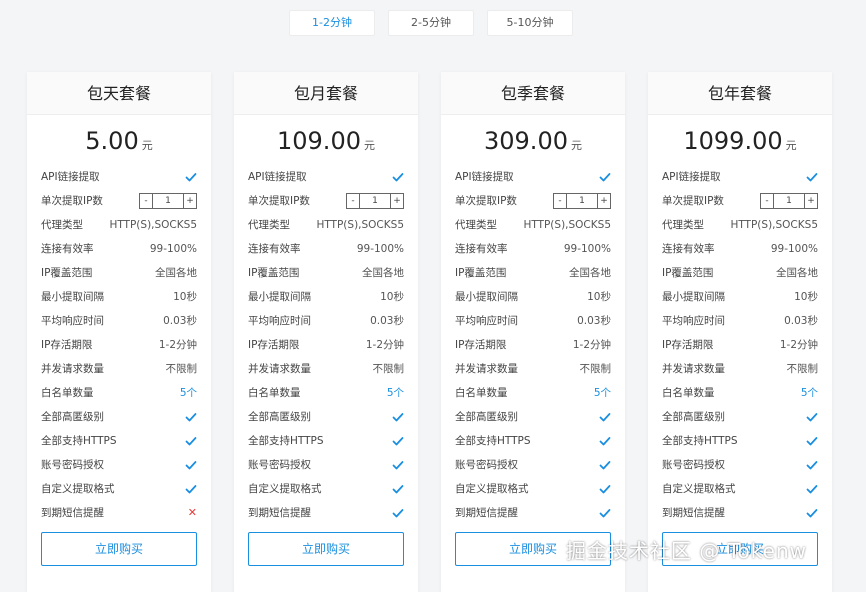  I want to click on feature-row: 单次提取IP数 - 1 +, so click(533, 201).